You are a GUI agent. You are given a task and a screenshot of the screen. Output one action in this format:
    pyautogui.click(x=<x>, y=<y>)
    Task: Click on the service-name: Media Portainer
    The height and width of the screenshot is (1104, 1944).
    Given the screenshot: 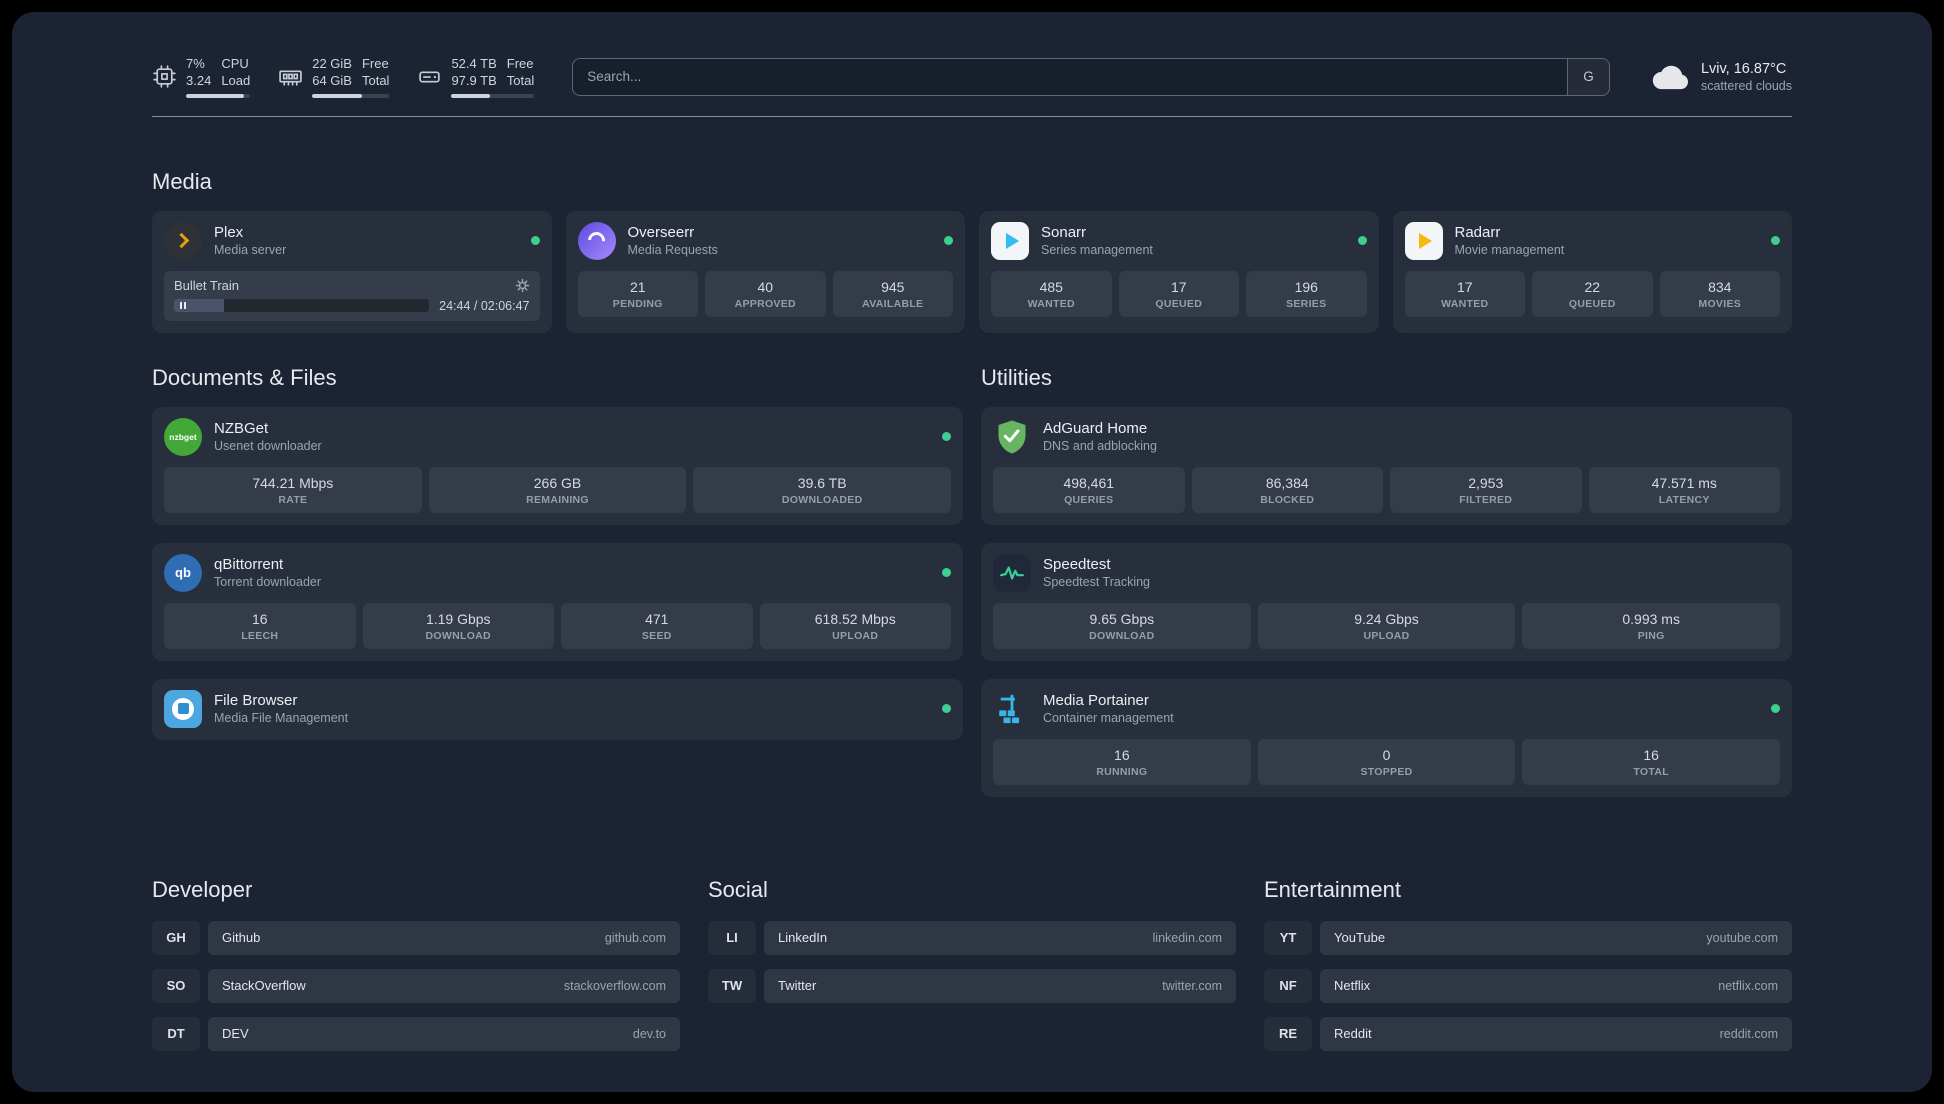 What is the action you would take?
    pyautogui.click(x=1096, y=701)
    